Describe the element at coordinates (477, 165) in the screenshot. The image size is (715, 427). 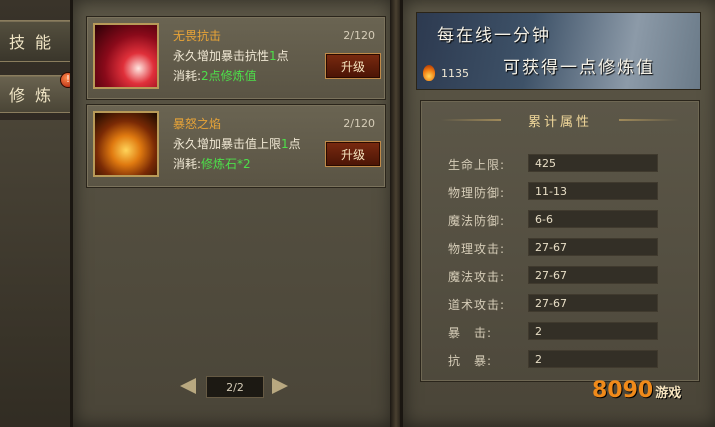
I see `attribute-label: 生命上限:` at that location.